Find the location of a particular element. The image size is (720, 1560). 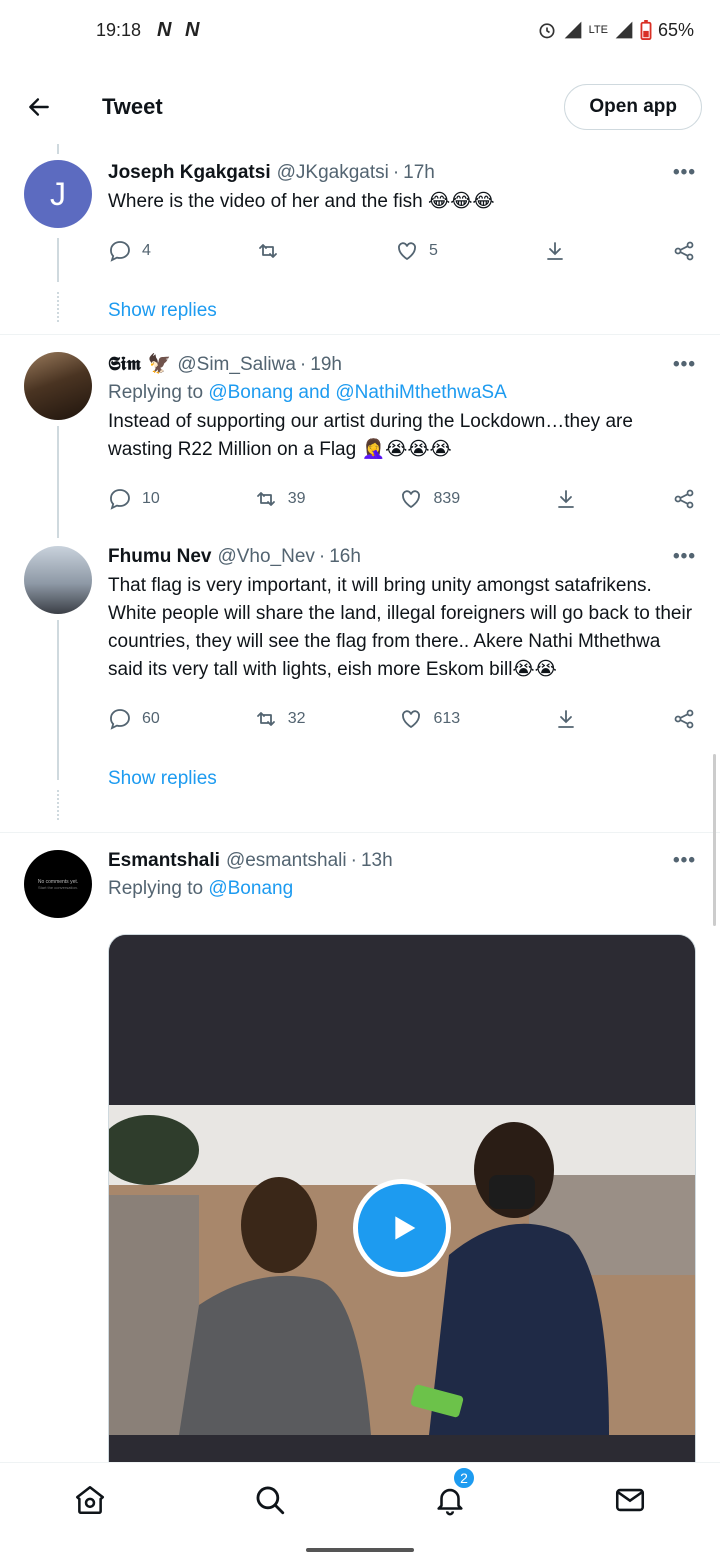

status-bar: 19:18 N N LTE 65% is located at coordinates (360, 30).